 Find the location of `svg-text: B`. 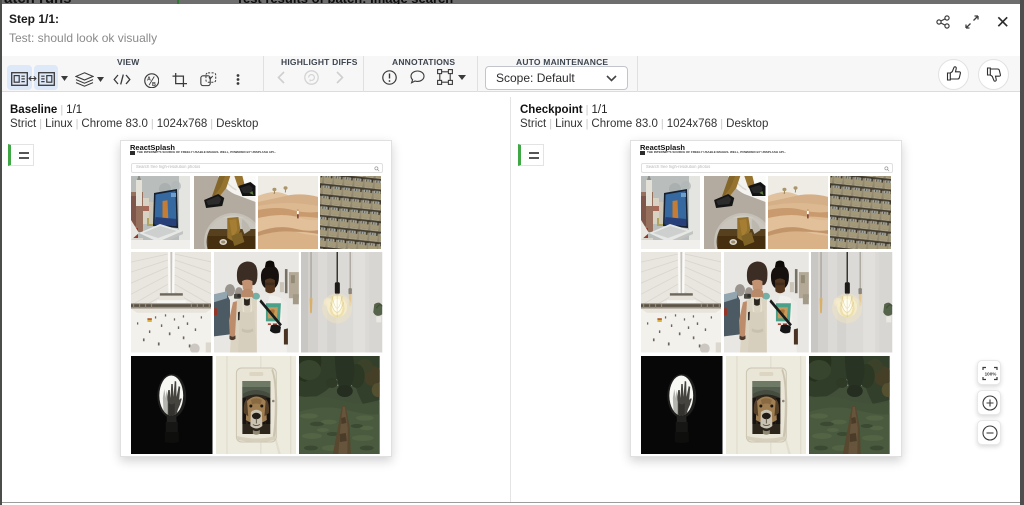

svg-text: B is located at coordinates (154, 84).